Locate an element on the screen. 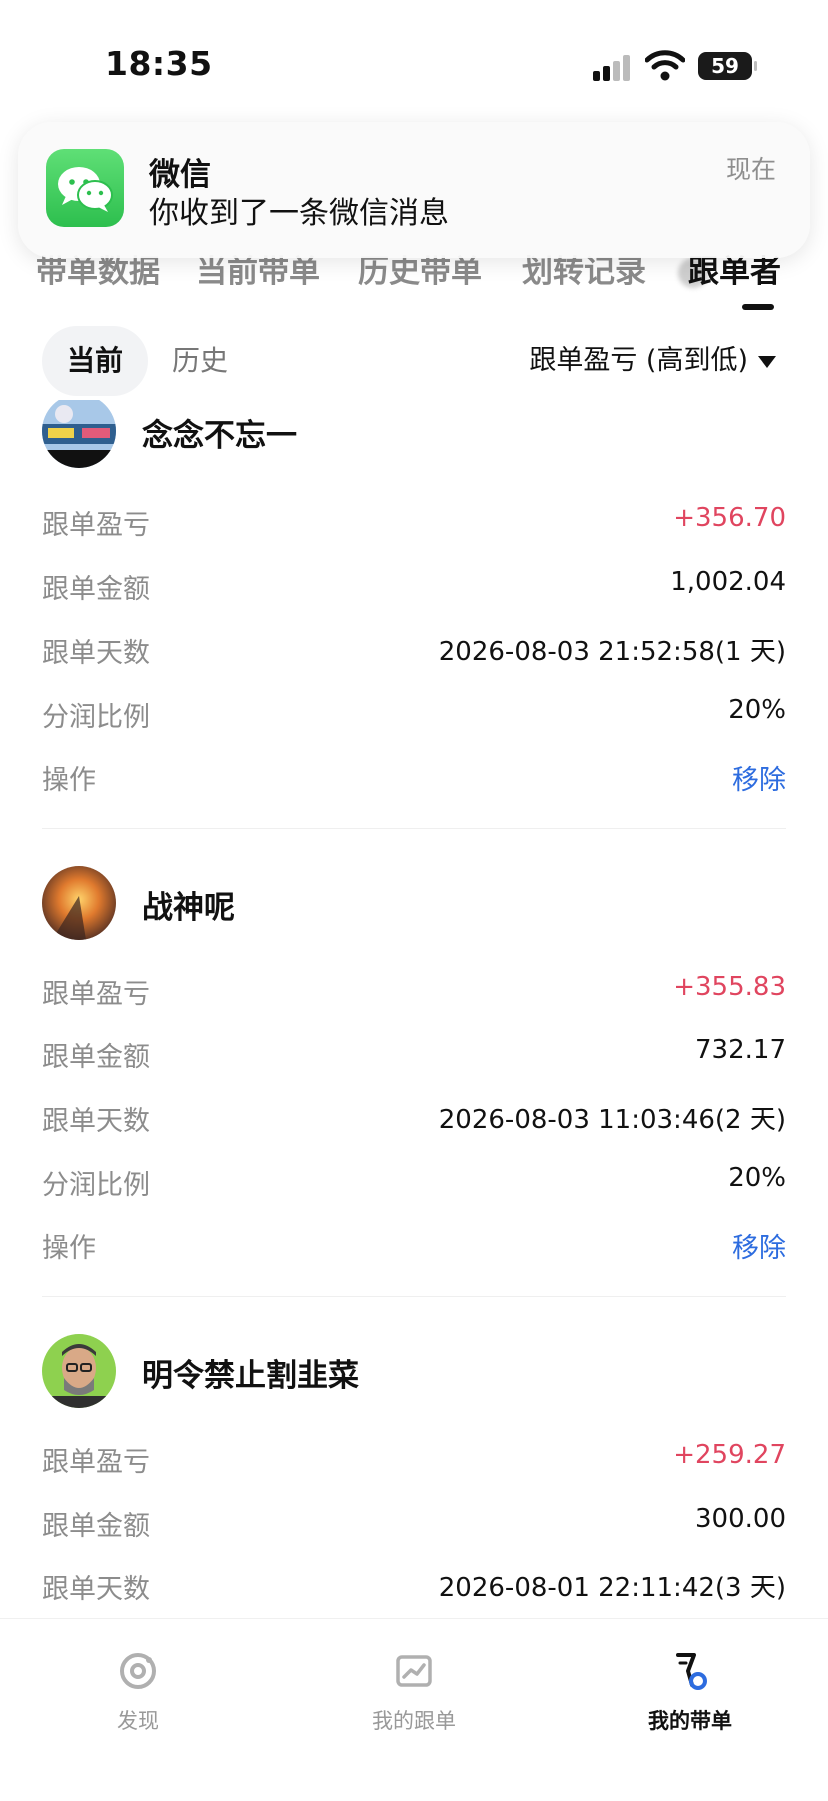 The height and width of the screenshot is (1801, 828). notification-message: 你收到了一条微信消息 is located at coordinates (299, 213).